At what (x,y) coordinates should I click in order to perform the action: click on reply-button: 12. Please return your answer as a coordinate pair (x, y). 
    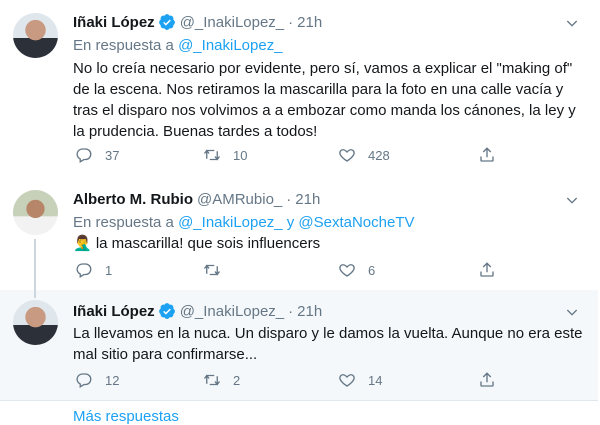
    Looking at the image, I should click on (97, 380).